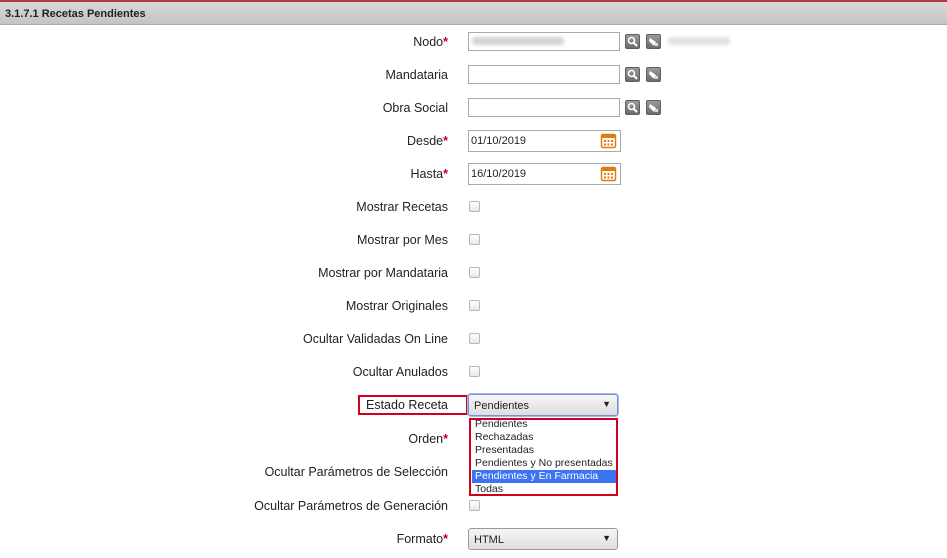 The image size is (947, 558). Describe the element at coordinates (430, 42) in the screenshot. I see `nodo-label: Nodo*` at that location.